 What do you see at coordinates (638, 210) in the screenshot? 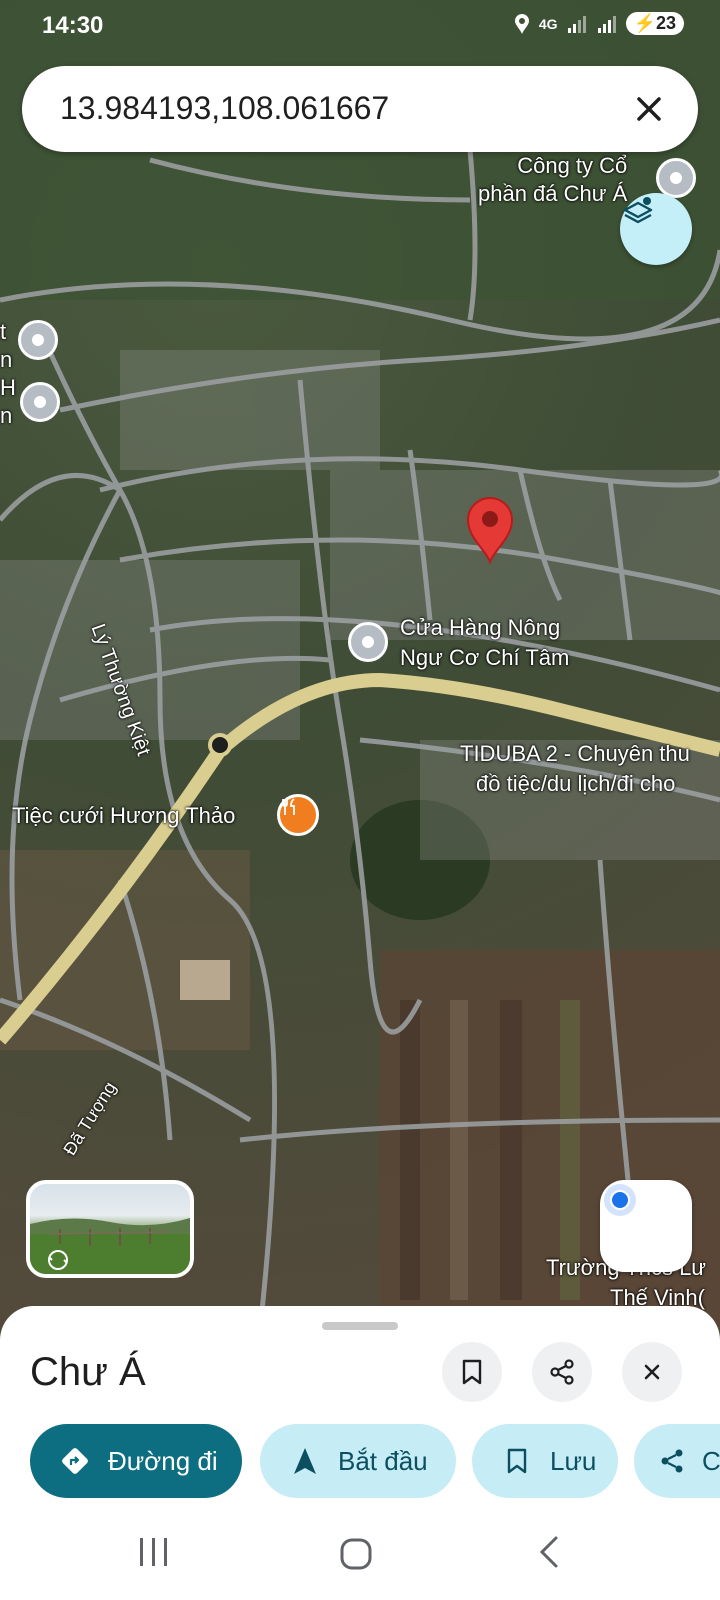
I see `layers-icon` at bounding box center [638, 210].